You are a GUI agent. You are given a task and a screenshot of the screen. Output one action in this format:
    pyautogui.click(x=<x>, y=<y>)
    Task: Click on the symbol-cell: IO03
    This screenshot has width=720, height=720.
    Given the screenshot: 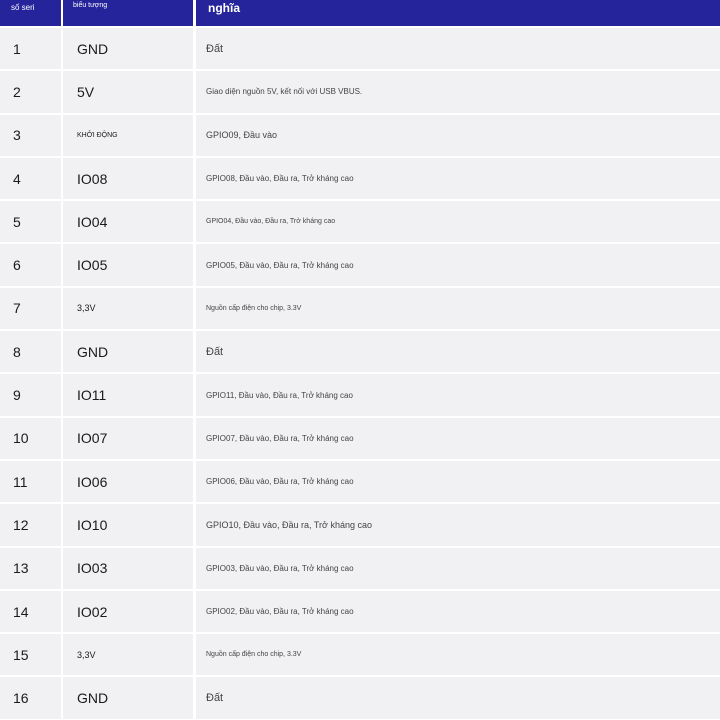 What is the action you would take?
    pyautogui.click(x=128, y=568)
    